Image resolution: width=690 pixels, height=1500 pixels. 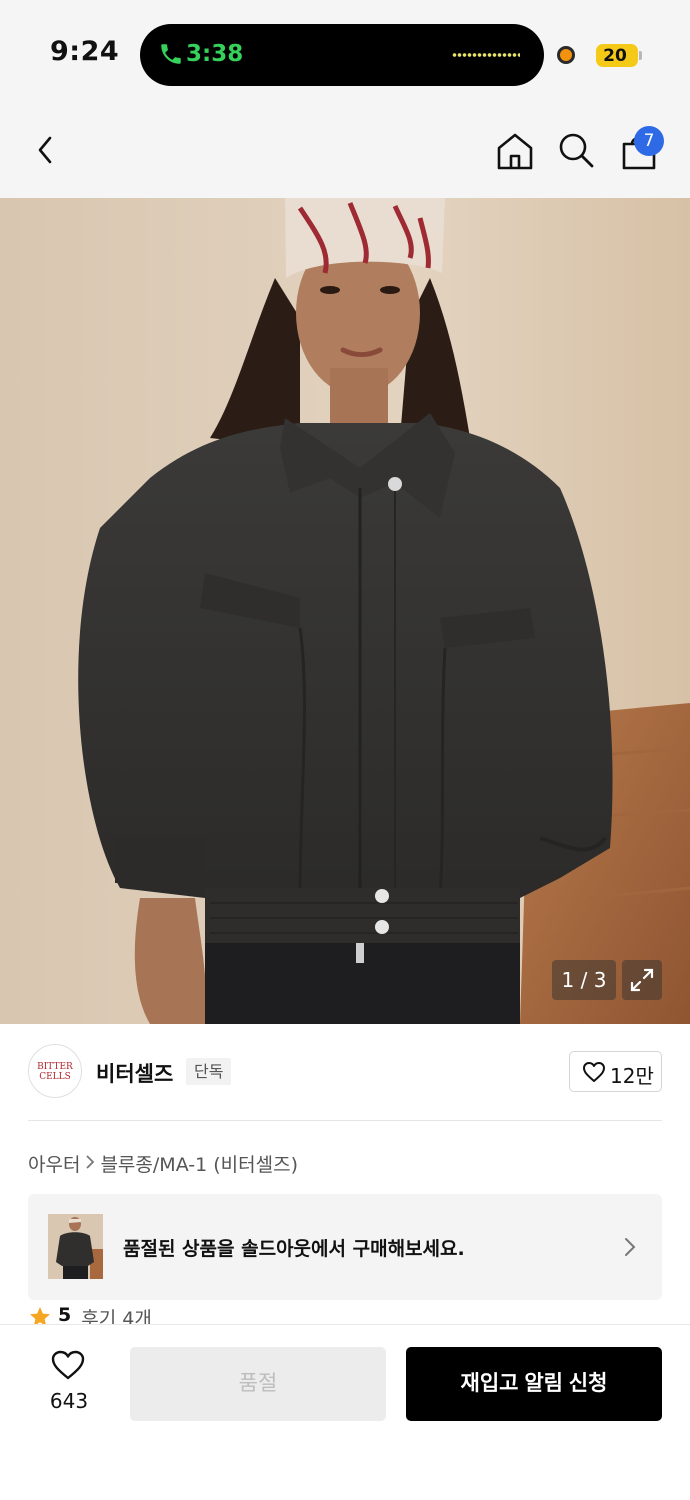 I want to click on phone-icon, so click(x=171, y=54).